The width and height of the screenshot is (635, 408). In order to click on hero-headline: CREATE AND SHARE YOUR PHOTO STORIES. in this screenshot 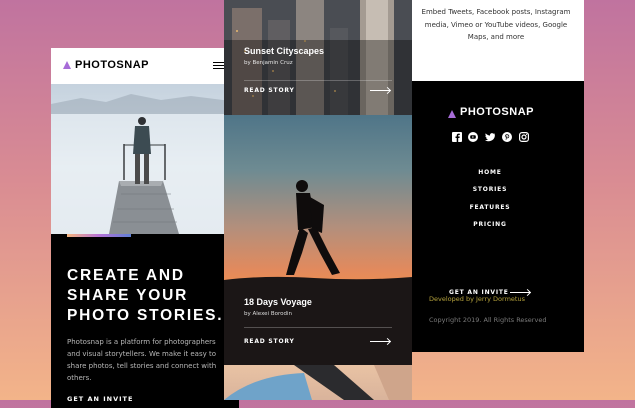, I will do `click(149, 296)`.